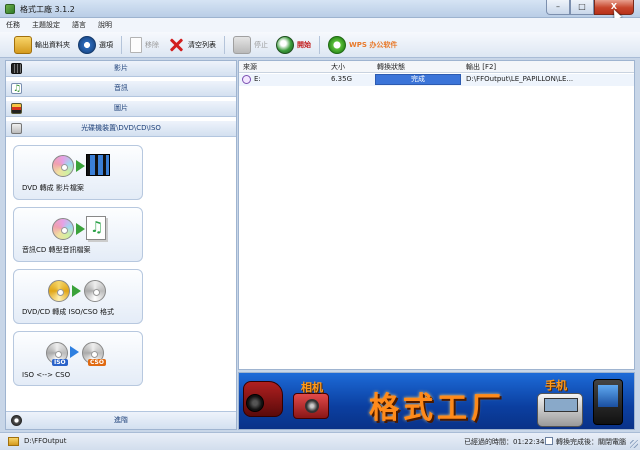  I want to click on banner-camera-label: 相机, so click(312, 387).